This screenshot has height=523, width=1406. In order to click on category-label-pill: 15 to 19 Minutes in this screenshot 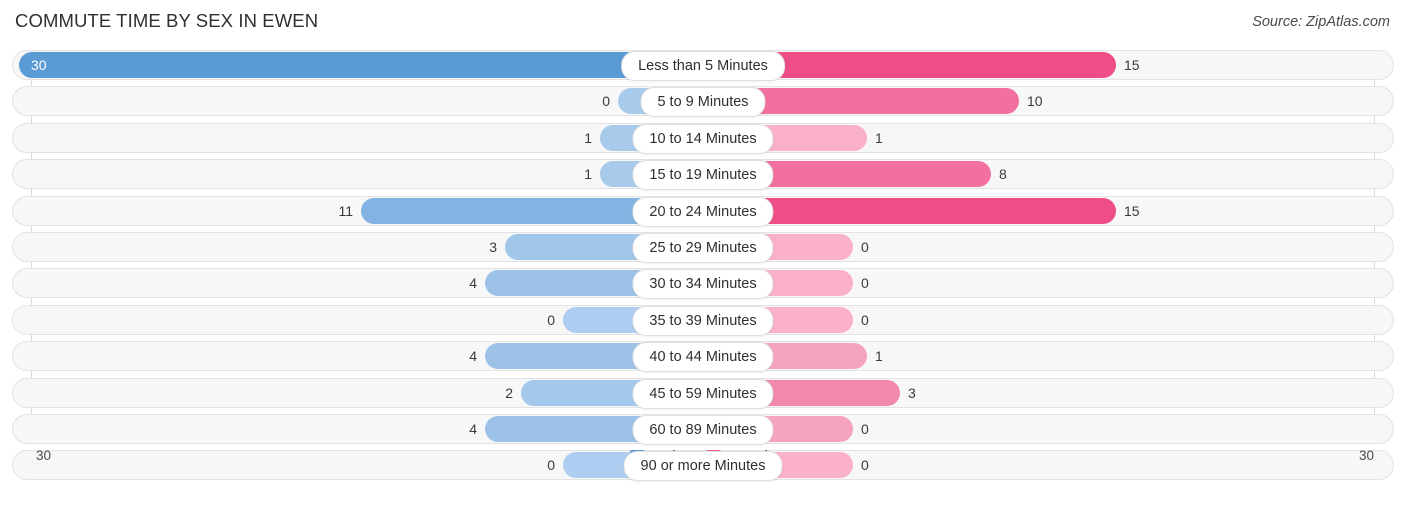, I will do `click(703, 175)`.